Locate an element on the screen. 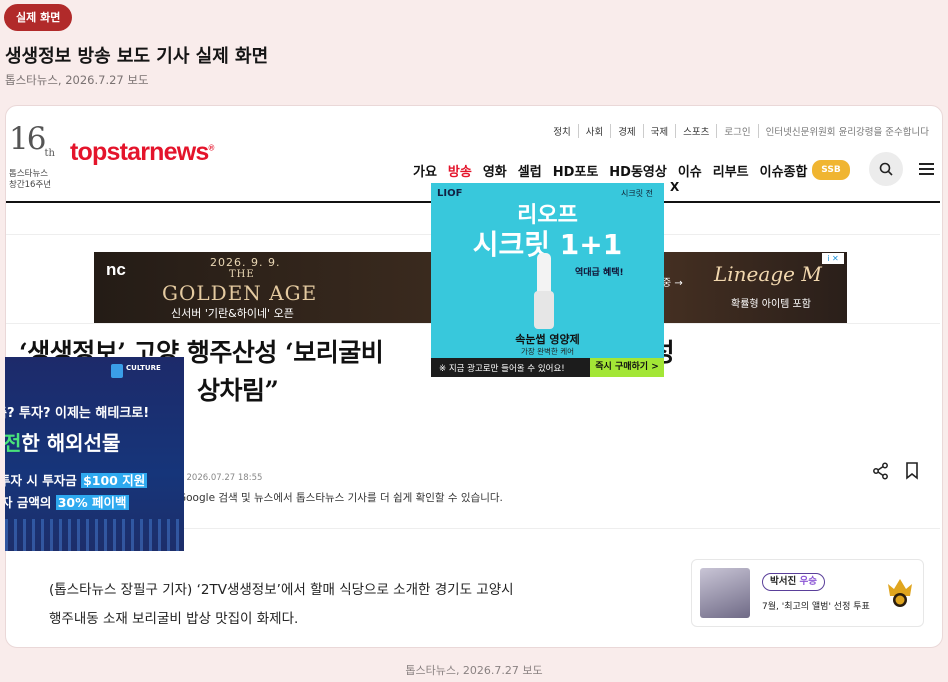  ssb-badge: SSB is located at coordinates (831, 170).